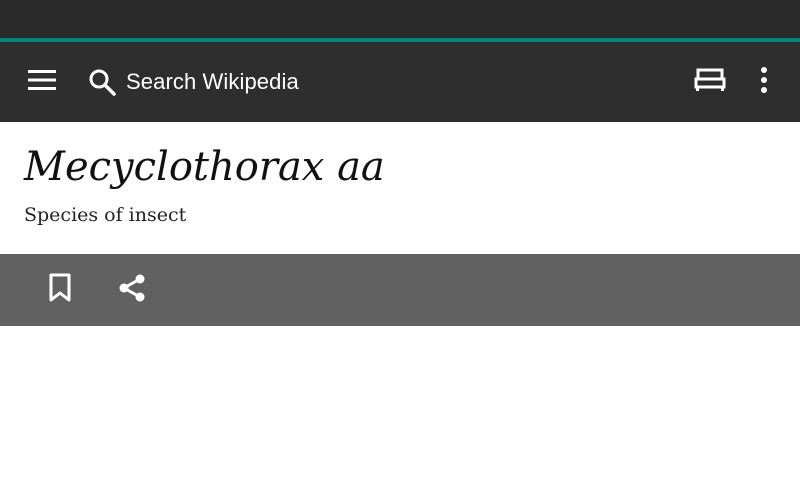  What do you see at coordinates (102, 82) in the screenshot?
I see `search-icon` at bounding box center [102, 82].